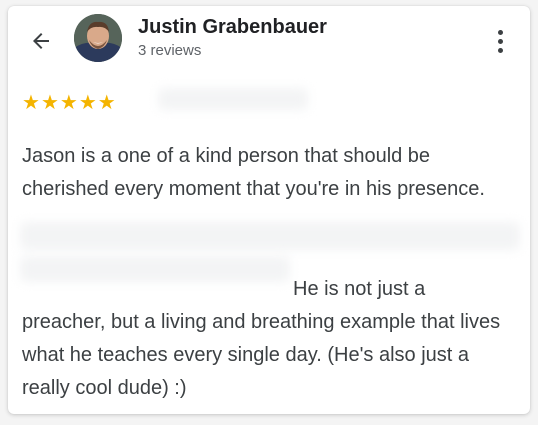  What do you see at coordinates (500, 32) in the screenshot?
I see `more-vert-icon` at bounding box center [500, 32].